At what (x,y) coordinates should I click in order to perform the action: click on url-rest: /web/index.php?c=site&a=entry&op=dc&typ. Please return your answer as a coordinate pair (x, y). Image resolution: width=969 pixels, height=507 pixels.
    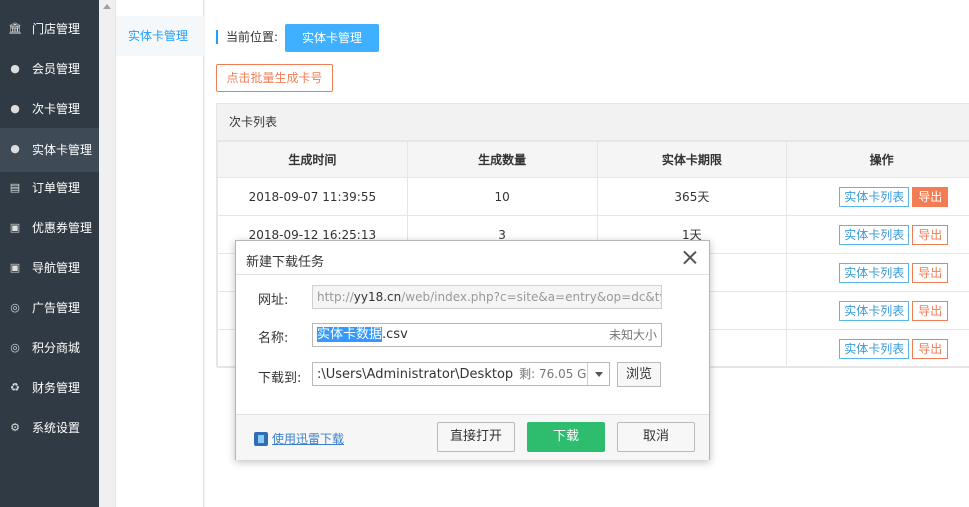
    Looking at the image, I should click on (531, 297).